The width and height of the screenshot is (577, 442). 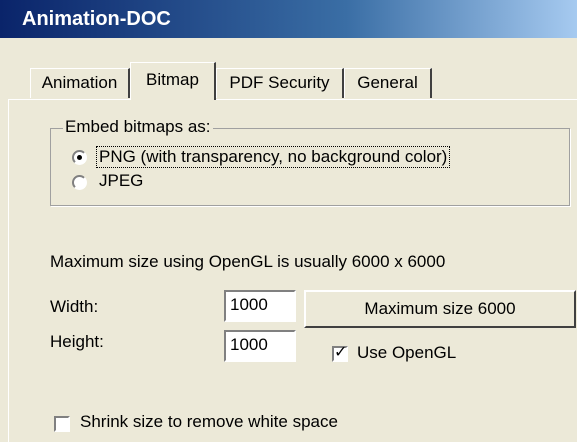 I want to click on window-title: Animation-DOC, so click(x=96, y=19).